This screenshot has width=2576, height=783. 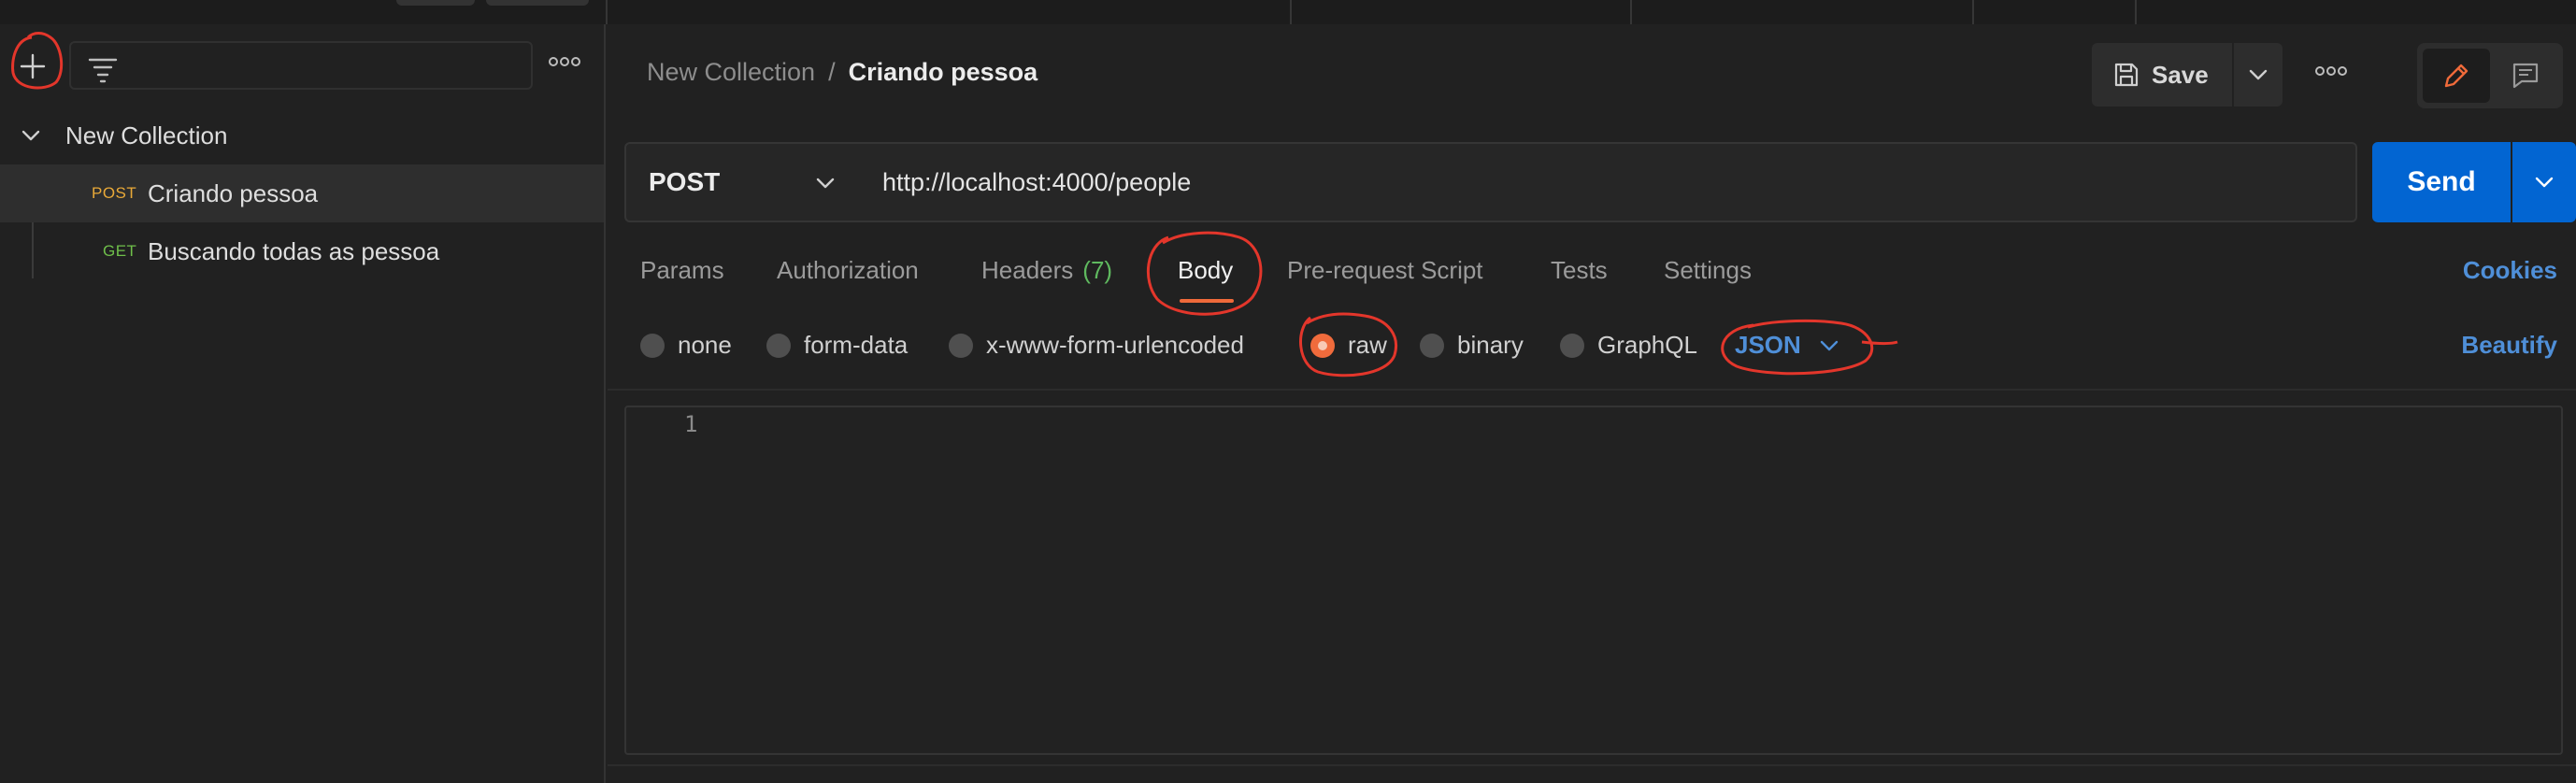 I want to click on url-input, so click(x=1608, y=182).